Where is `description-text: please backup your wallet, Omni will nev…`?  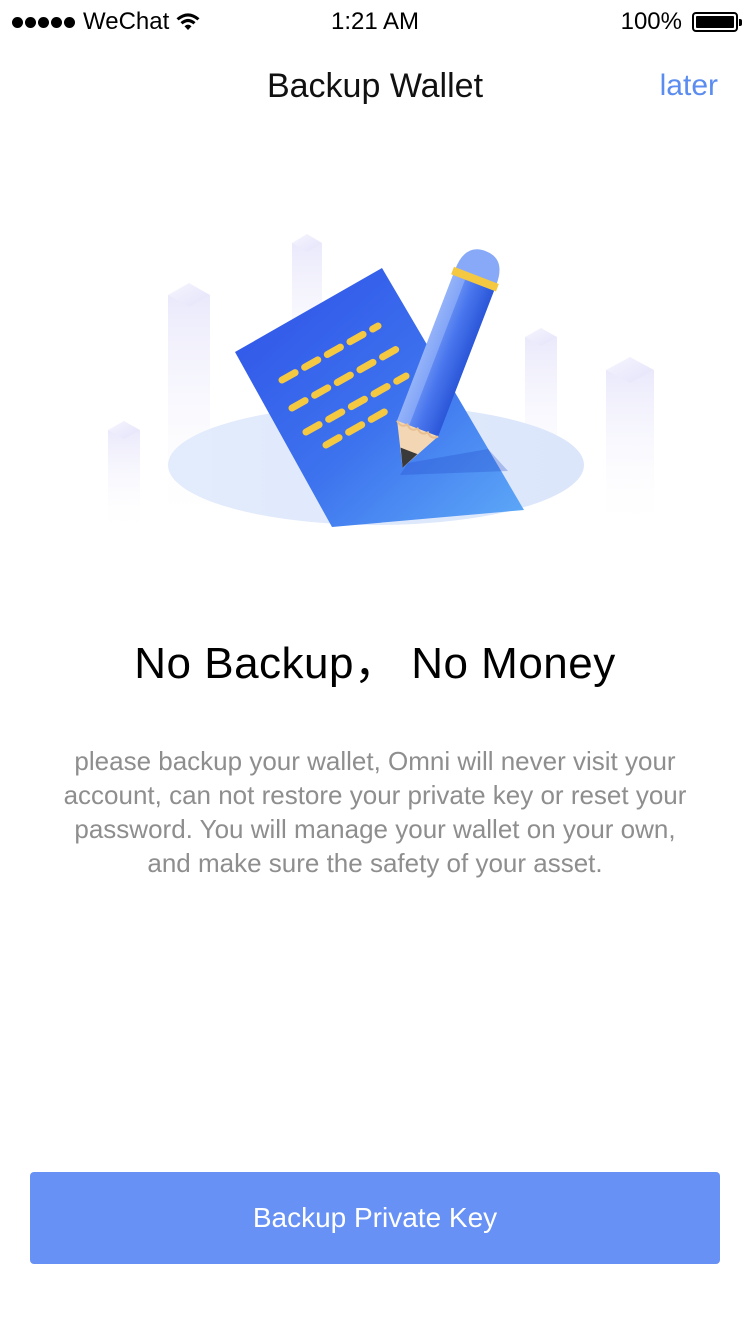 description-text: please backup your wallet, Omni will nev… is located at coordinates (375, 812).